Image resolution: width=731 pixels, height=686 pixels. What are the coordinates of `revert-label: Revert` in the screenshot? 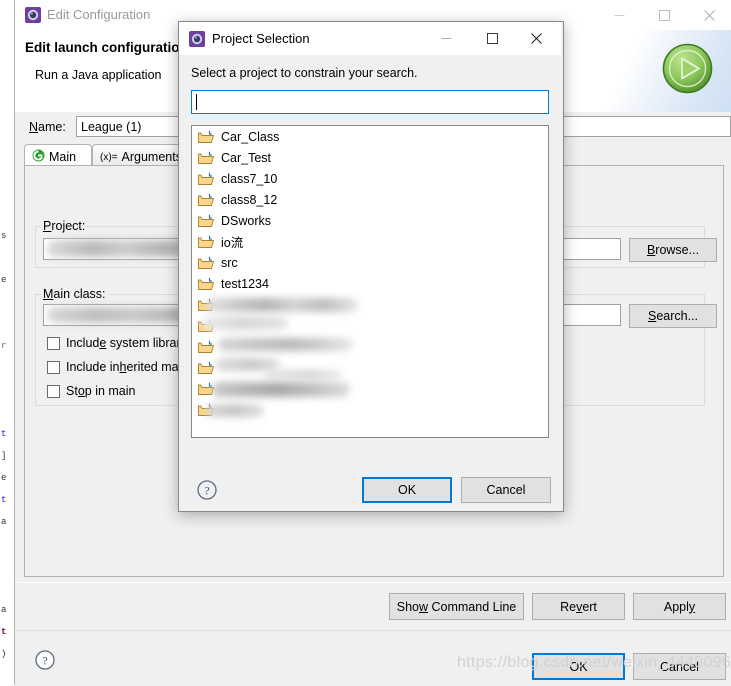 It's located at (578, 606).